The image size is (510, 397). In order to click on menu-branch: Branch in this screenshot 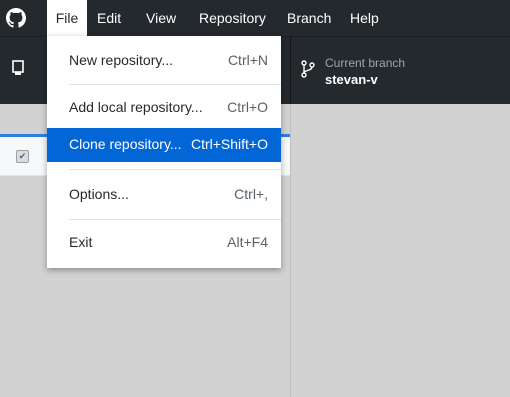, I will do `click(309, 18)`.